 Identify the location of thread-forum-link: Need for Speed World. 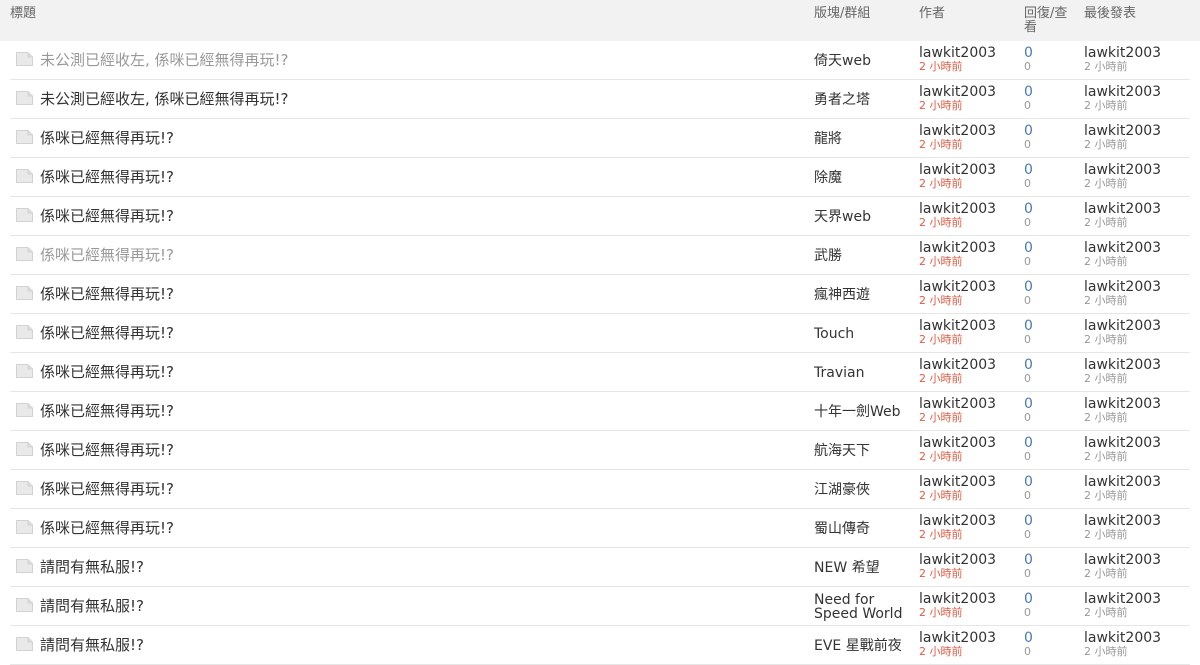
(864, 606).